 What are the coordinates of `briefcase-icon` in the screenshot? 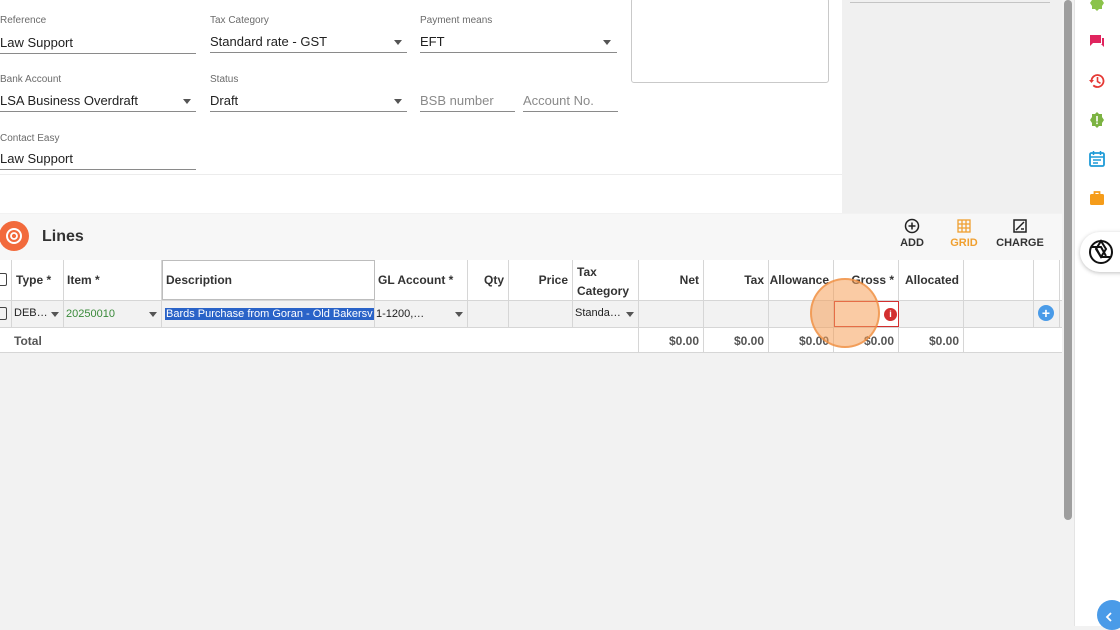 It's located at (1097, 198).